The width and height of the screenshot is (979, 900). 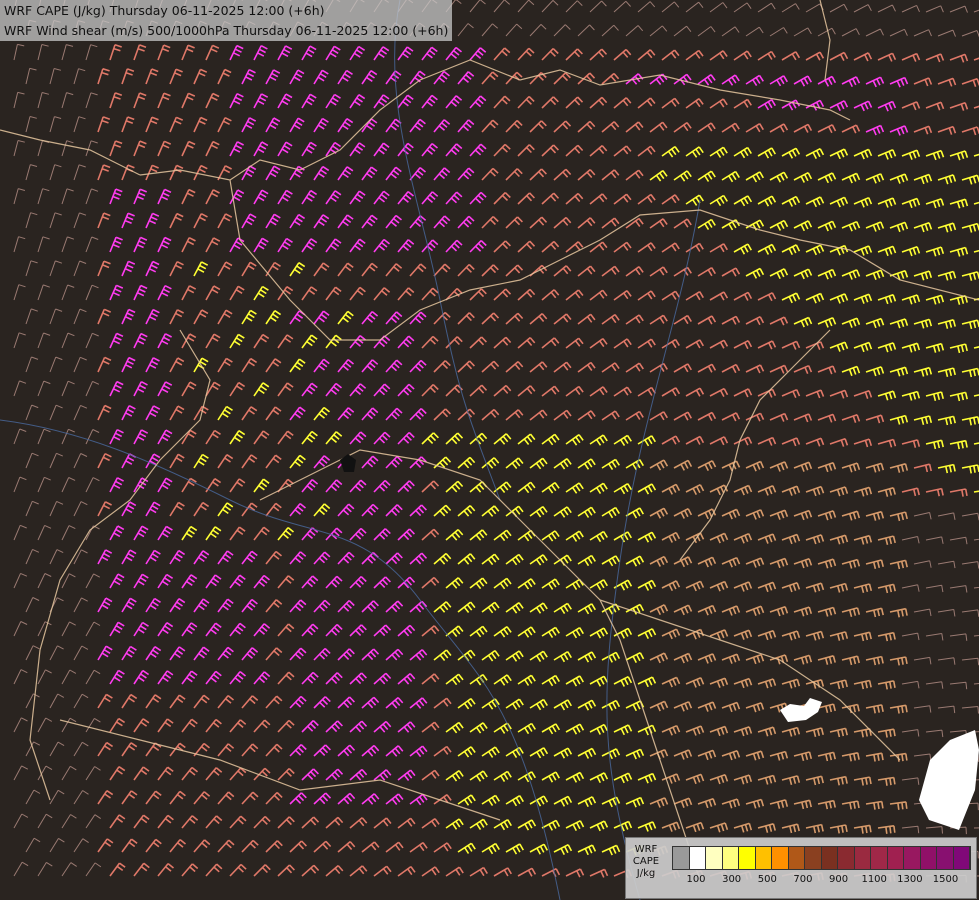 I want to click on legend-title-line-2: CAPE, so click(x=646, y=861).